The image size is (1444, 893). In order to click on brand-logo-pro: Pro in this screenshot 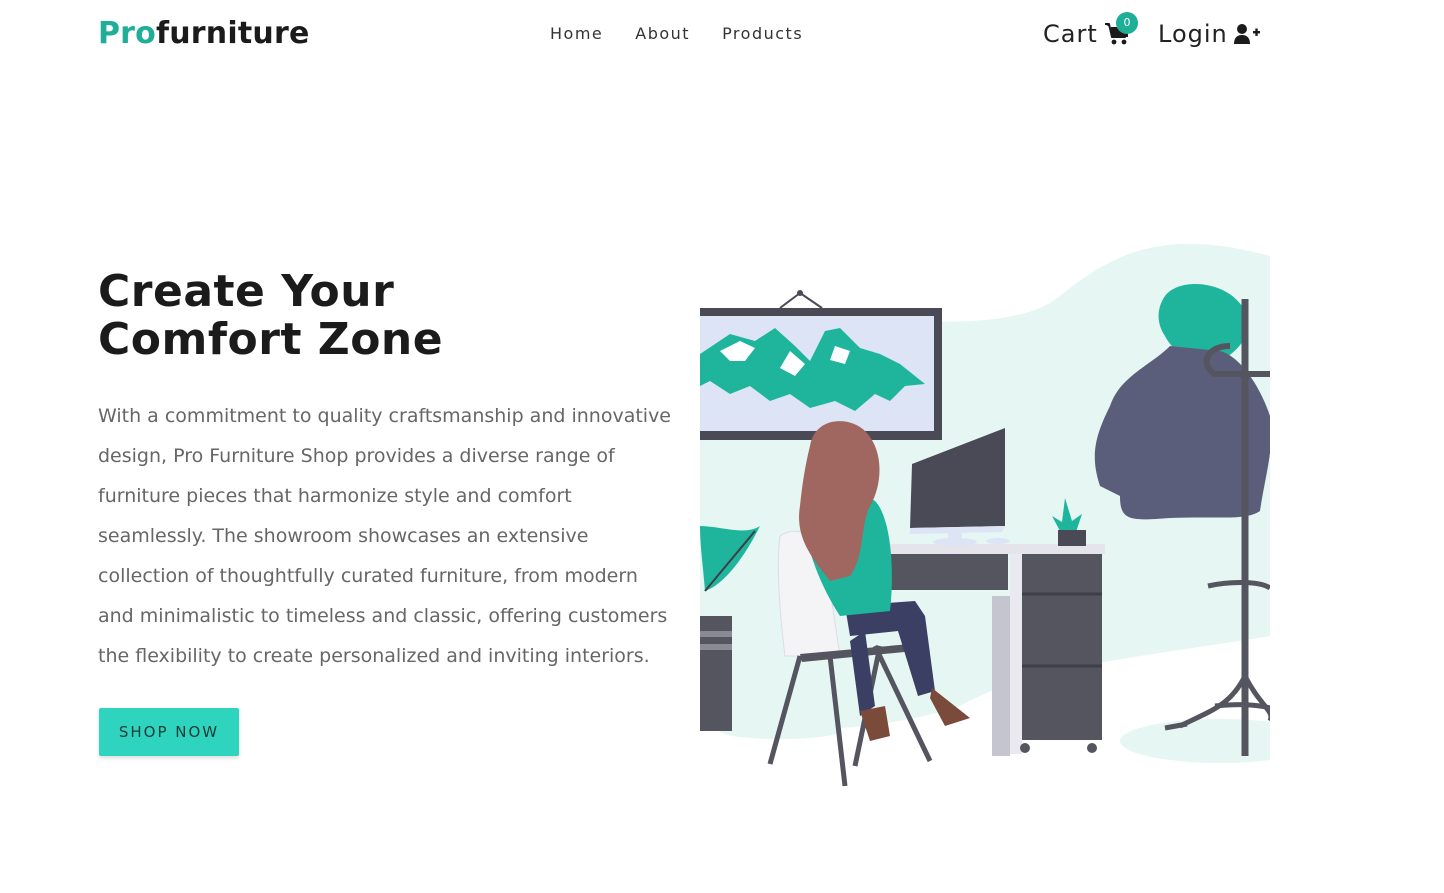, I will do `click(127, 33)`.